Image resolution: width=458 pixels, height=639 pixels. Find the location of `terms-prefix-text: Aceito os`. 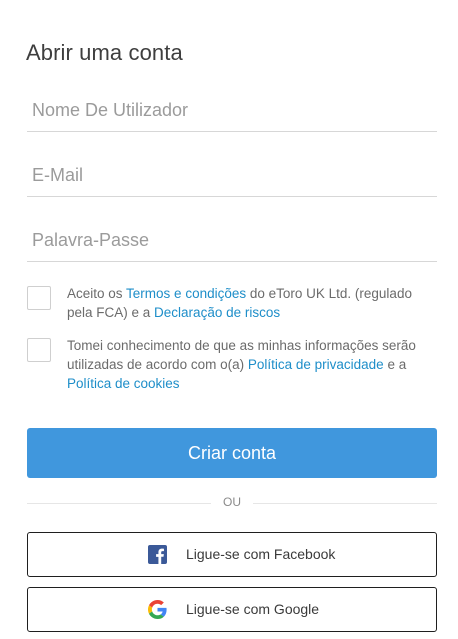

terms-prefix-text: Aceito os is located at coordinates (97, 293).